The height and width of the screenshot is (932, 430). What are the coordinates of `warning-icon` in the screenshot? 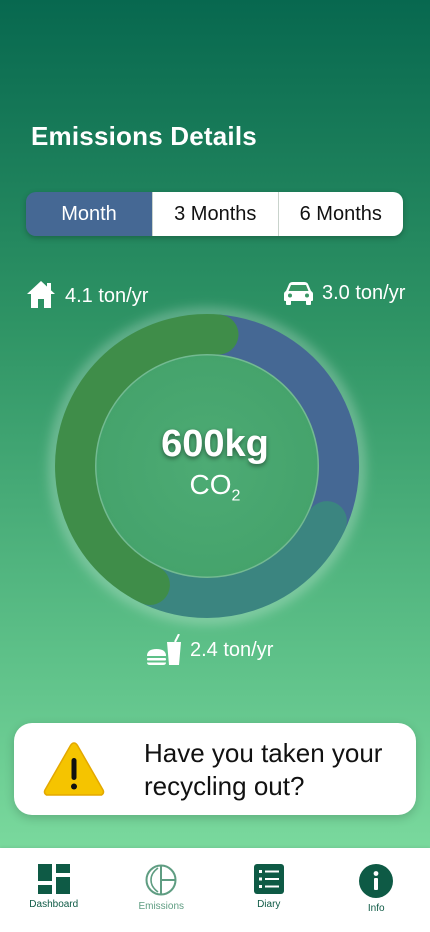 It's located at (74, 769).